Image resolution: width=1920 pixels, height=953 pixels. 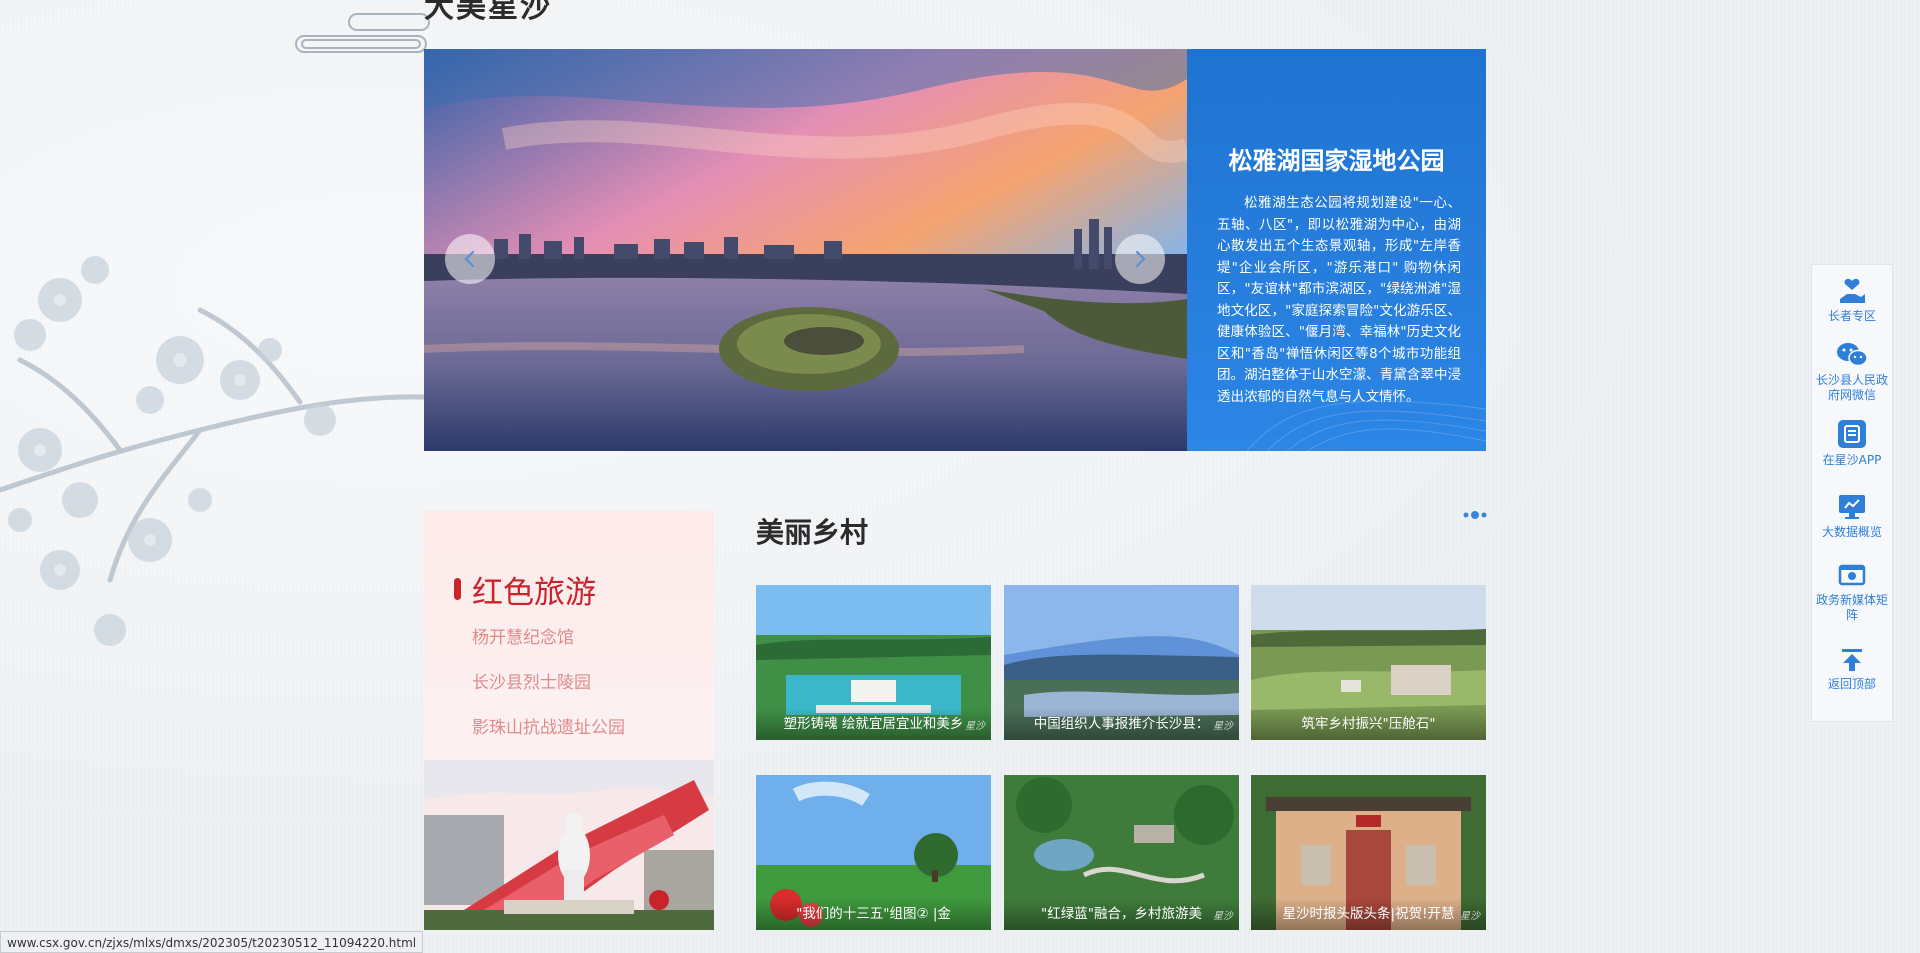 I want to click on back-to-top-icon, so click(x=1852, y=660).